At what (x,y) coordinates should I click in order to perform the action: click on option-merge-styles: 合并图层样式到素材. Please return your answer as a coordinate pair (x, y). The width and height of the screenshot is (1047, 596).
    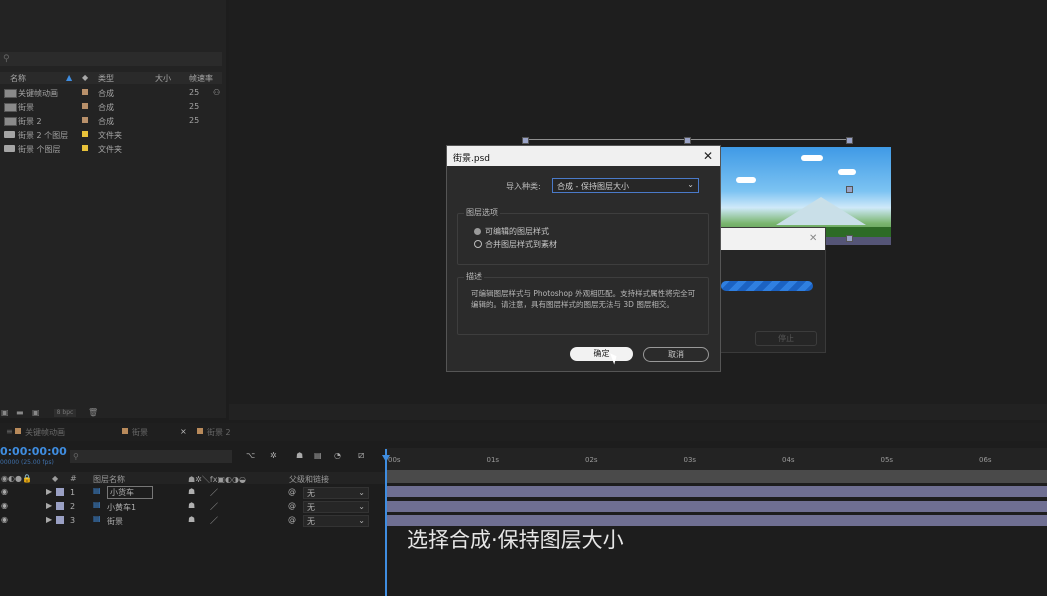
    Looking at the image, I should click on (521, 244).